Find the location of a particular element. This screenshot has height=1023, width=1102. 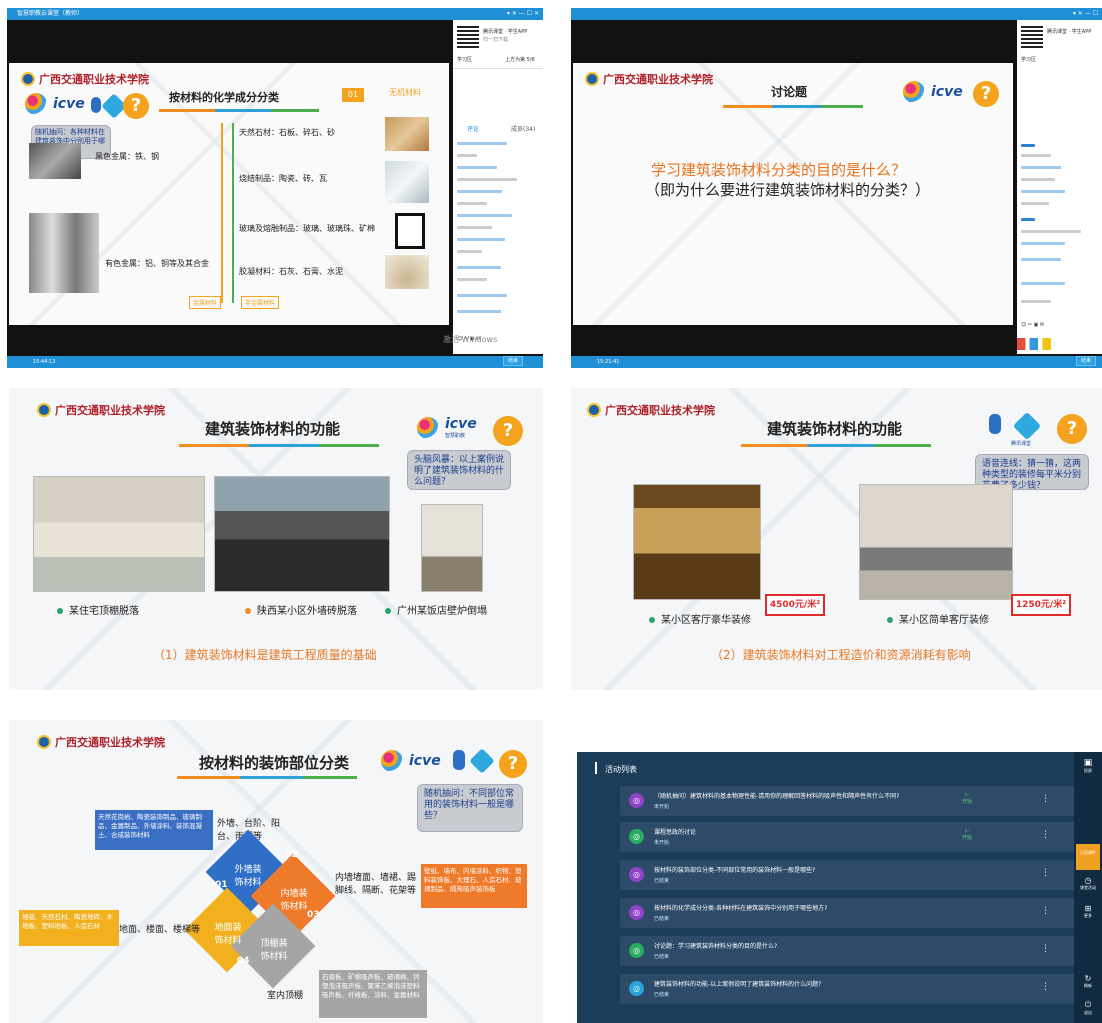

more-button: ⊞ 更多 is located at coordinates (1088, 911).